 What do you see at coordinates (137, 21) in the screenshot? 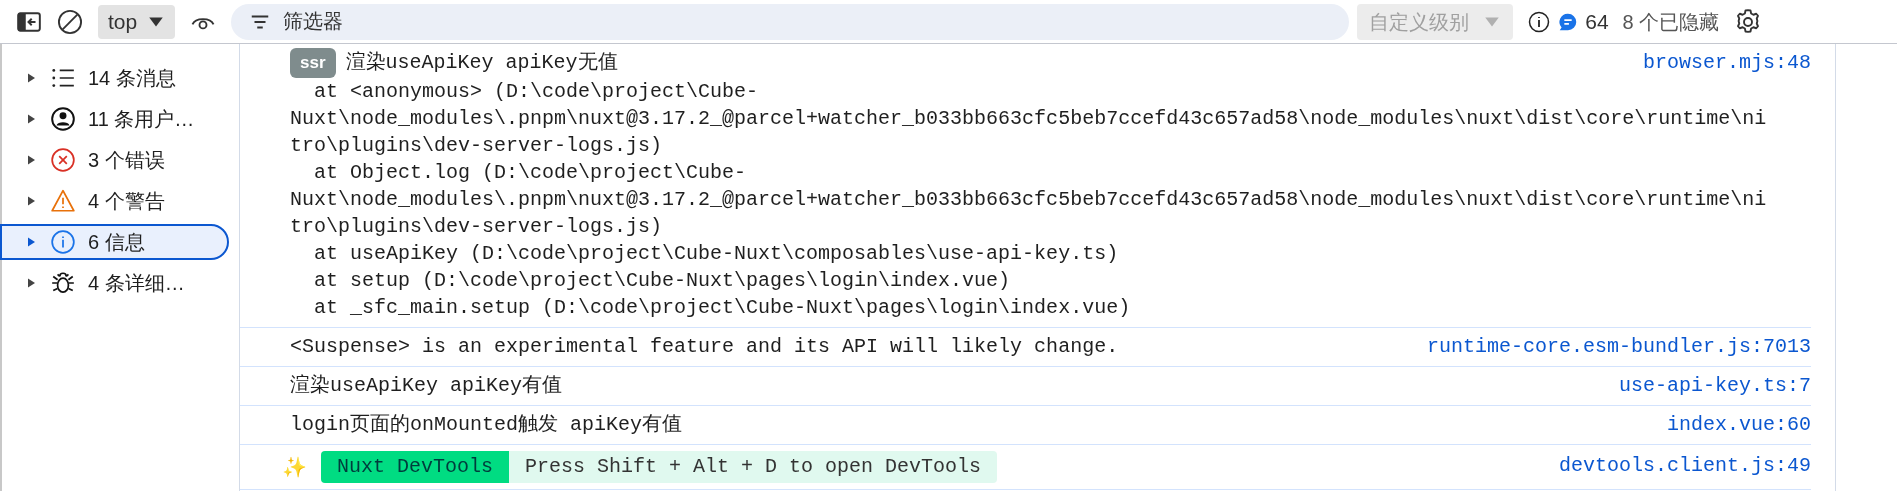
I see `context-dropdown: top` at bounding box center [137, 21].